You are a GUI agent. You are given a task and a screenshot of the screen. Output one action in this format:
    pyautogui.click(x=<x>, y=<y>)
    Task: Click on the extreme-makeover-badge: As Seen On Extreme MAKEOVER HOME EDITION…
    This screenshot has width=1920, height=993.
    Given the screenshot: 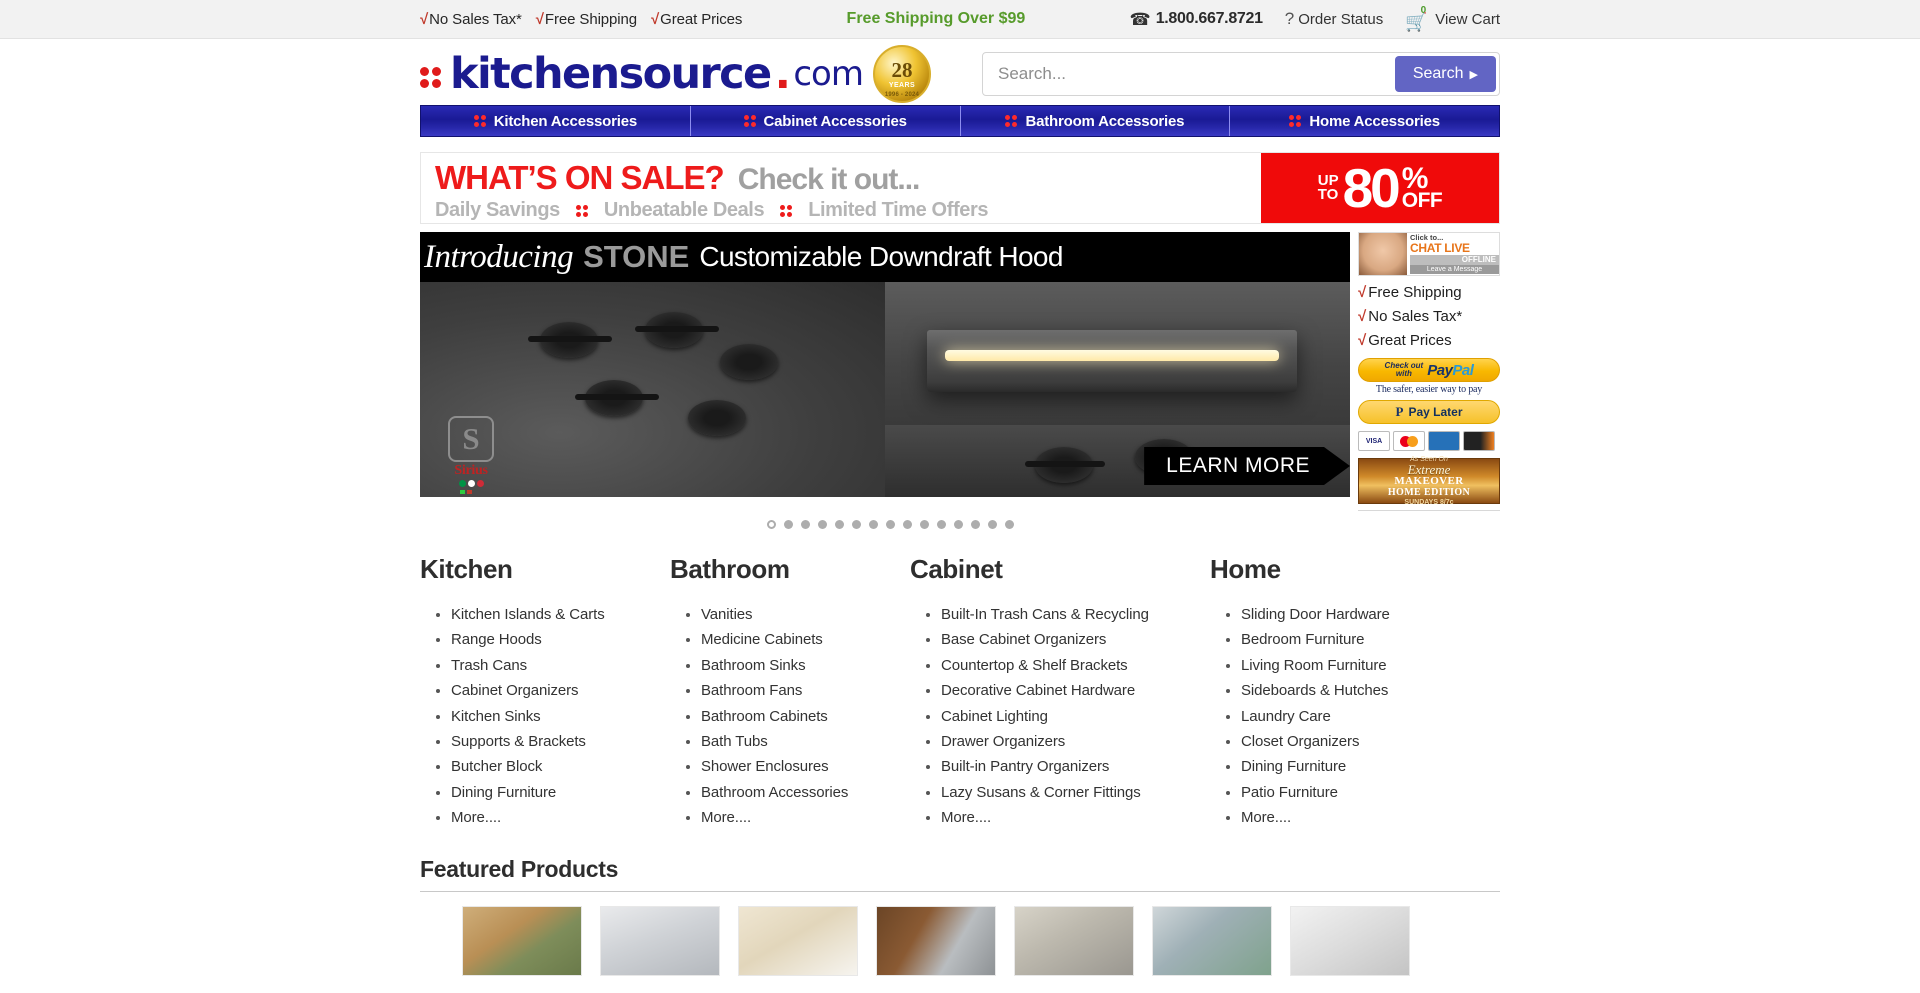 What is the action you would take?
    pyautogui.click(x=1429, y=481)
    